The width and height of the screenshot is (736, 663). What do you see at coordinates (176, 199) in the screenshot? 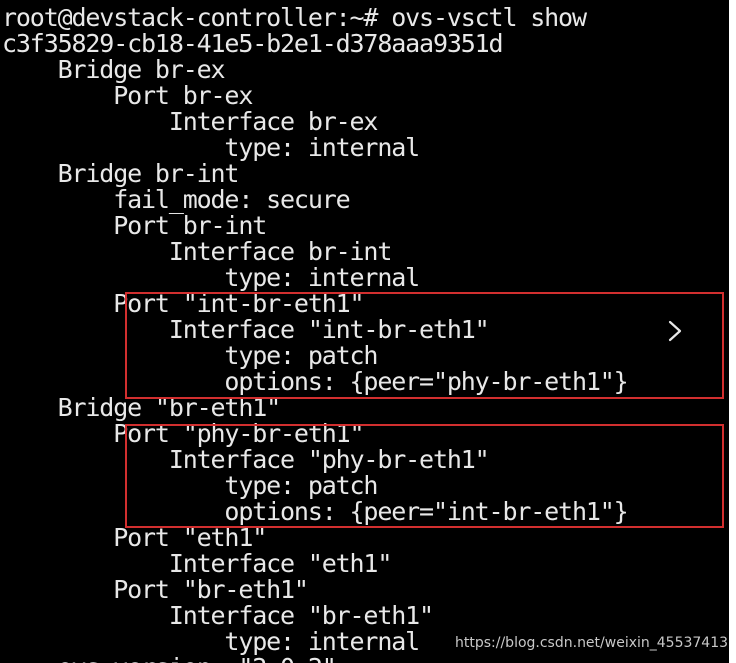
I see `terminal-line: fail_mode: secure` at bounding box center [176, 199].